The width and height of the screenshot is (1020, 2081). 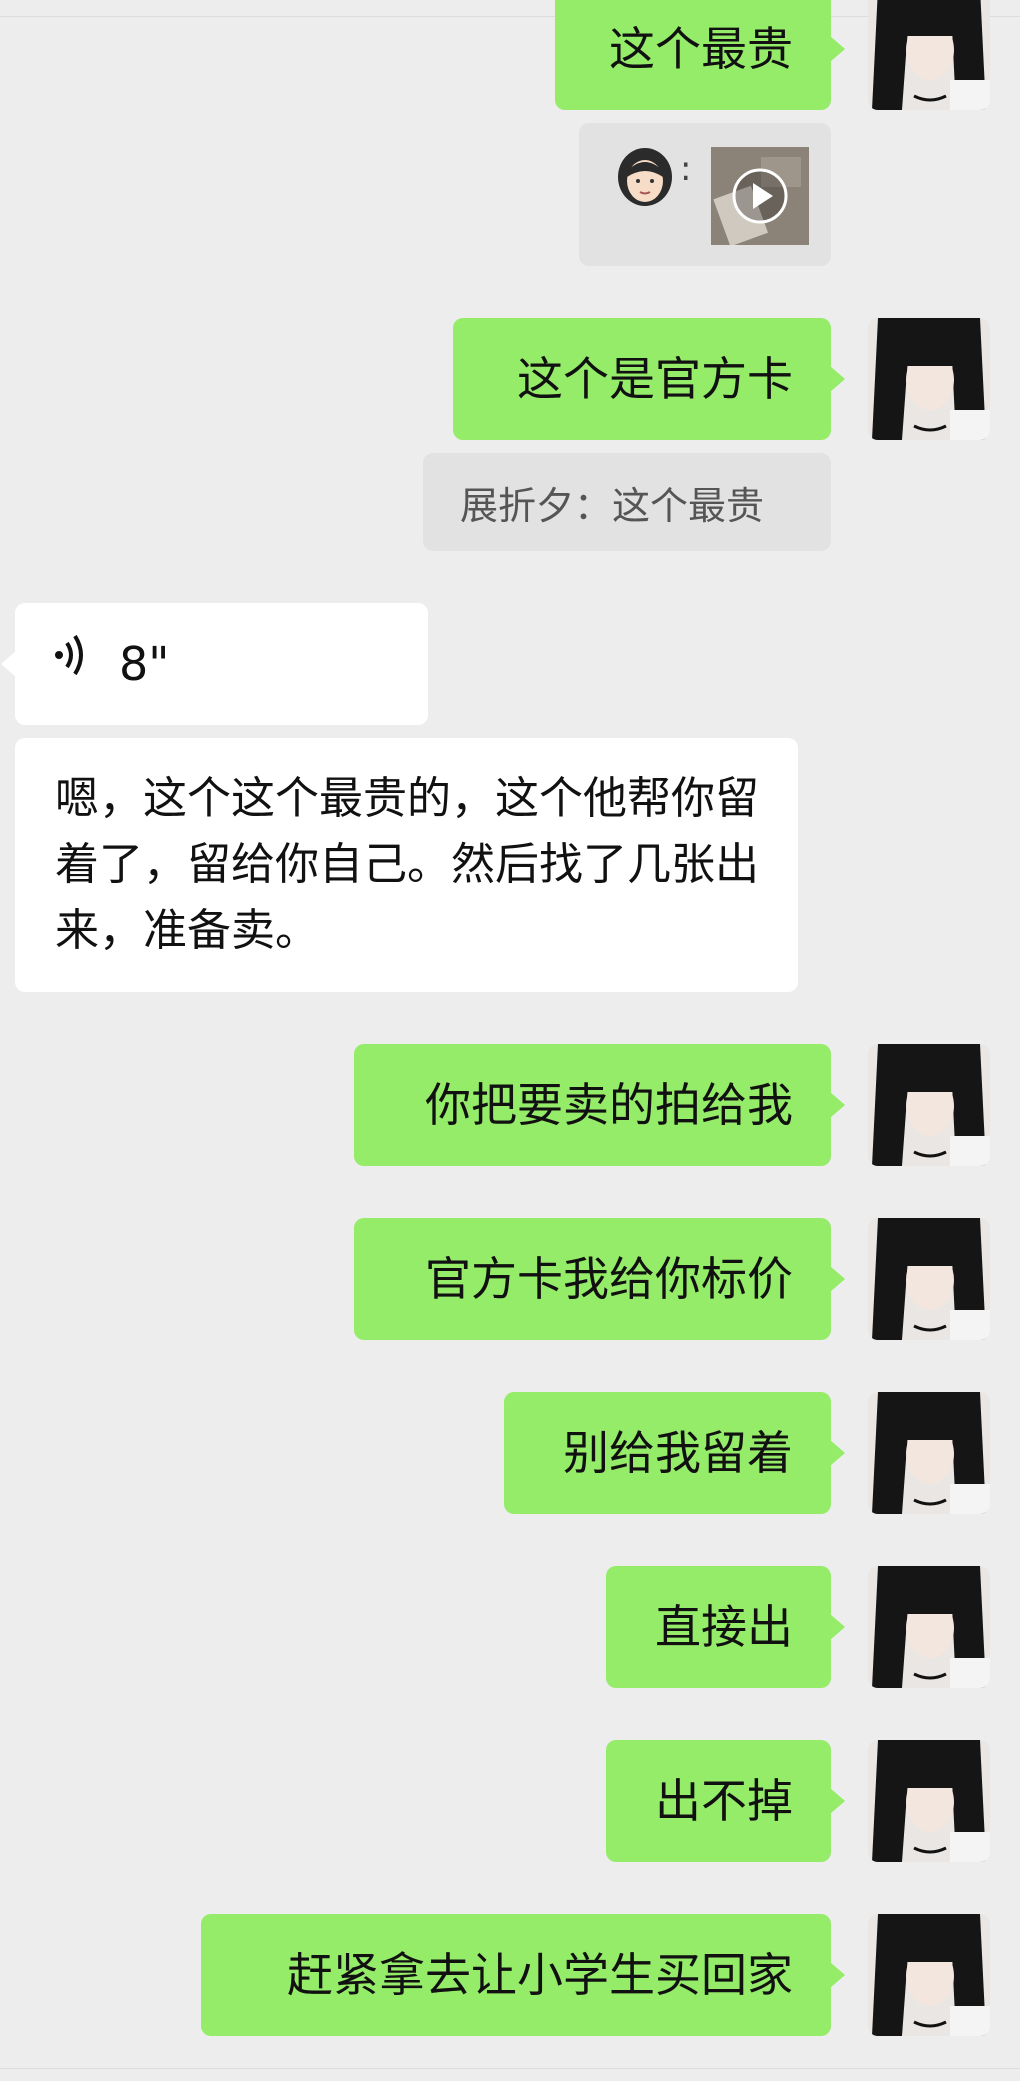 I want to click on woman-emoji-icon, so click(x=645, y=178).